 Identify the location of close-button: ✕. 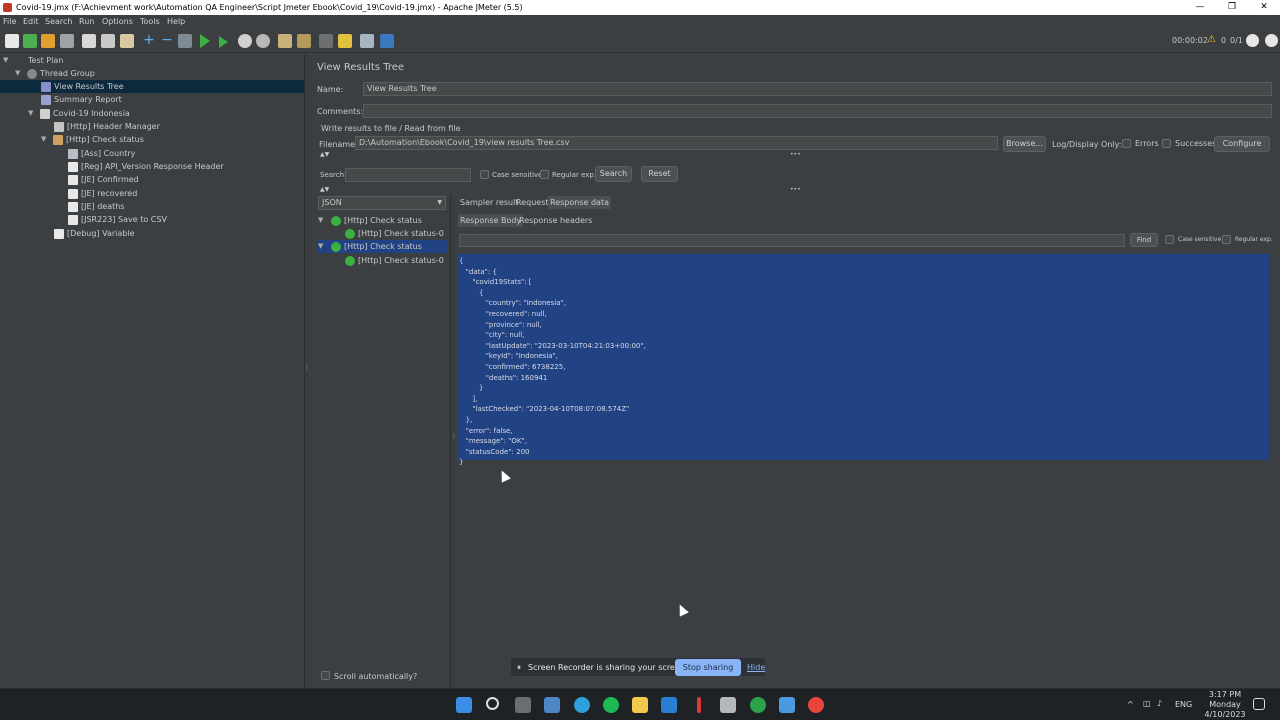
(1263, 7).